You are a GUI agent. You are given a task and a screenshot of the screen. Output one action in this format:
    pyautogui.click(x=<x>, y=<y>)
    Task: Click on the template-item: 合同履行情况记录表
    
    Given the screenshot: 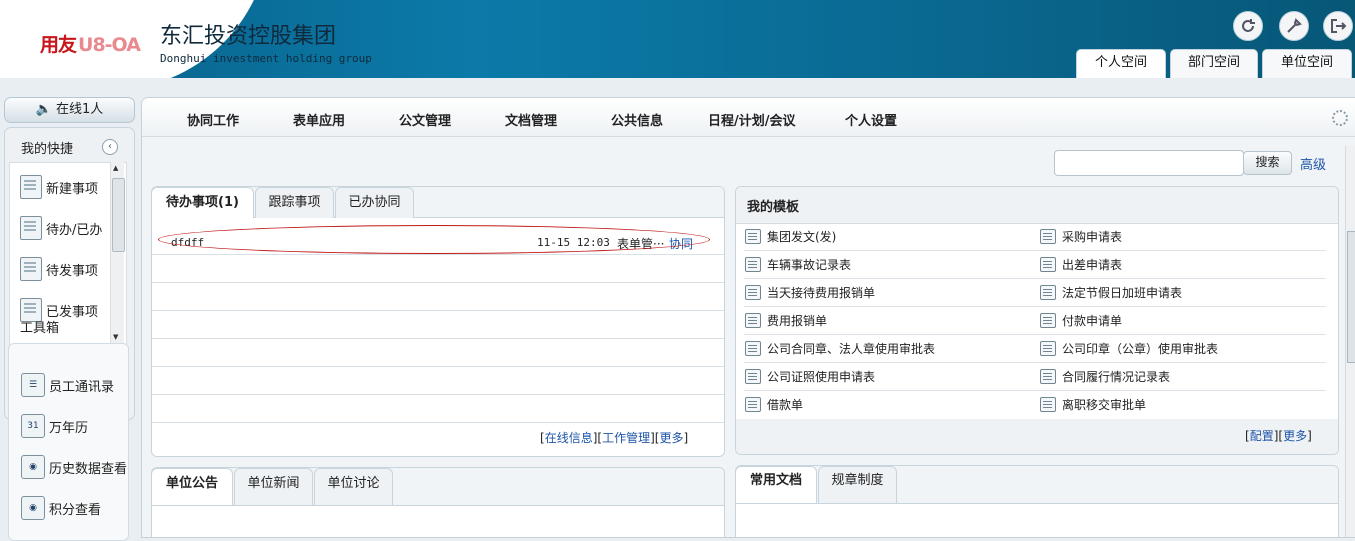 What is the action you would take?
    pyautogui.click(x=1105, y=376)
    